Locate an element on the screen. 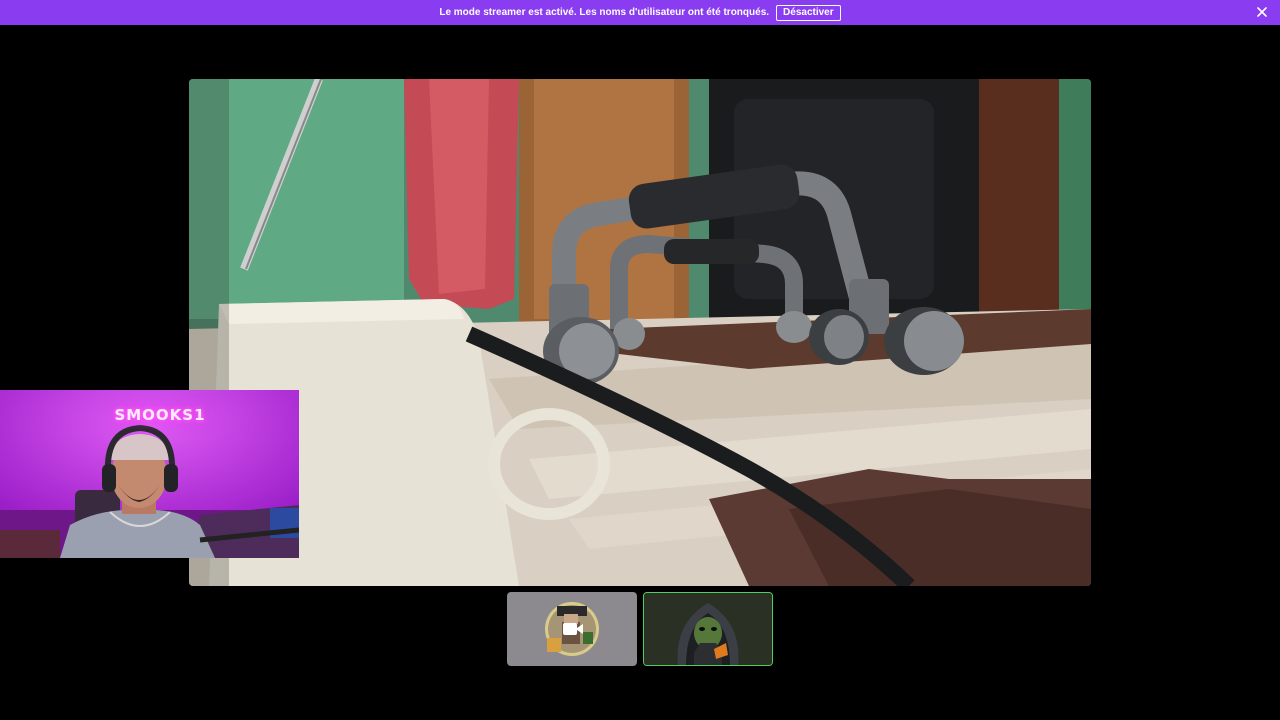 The width and height of the screenshot is (1280, 720). participant-tile-2-active is located at coordinates (708, 629).